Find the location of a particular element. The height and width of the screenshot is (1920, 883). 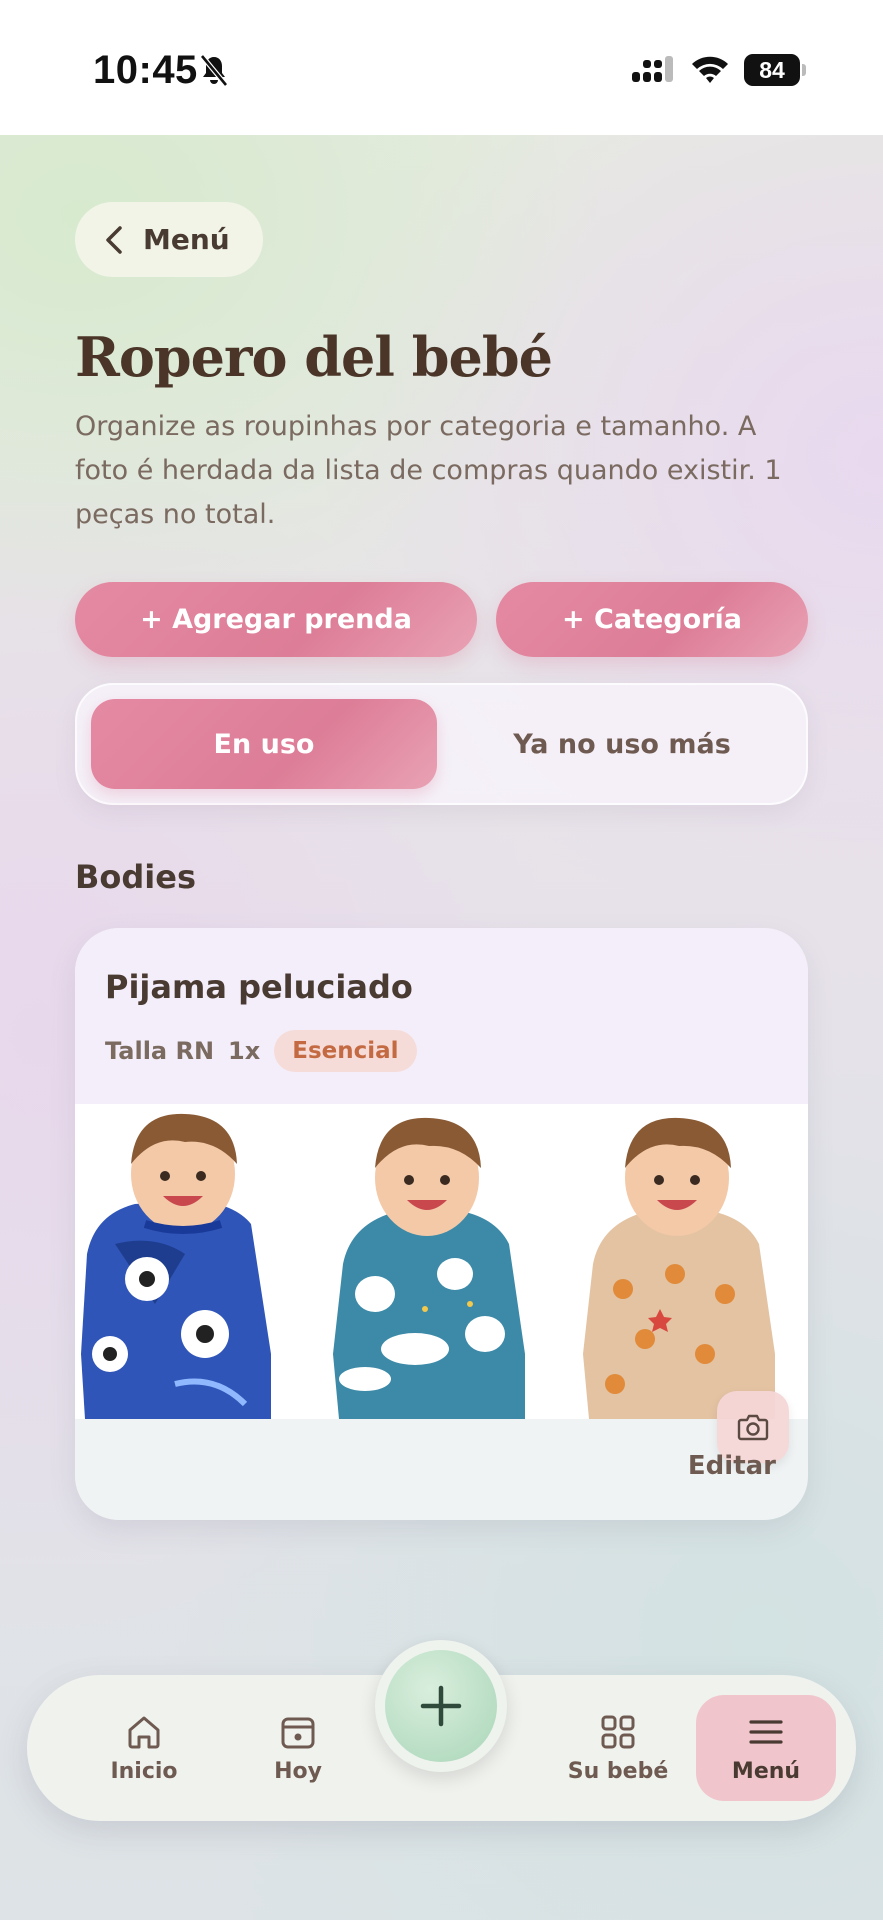

status-time: 10:45 is located at coordinates (145, 70).